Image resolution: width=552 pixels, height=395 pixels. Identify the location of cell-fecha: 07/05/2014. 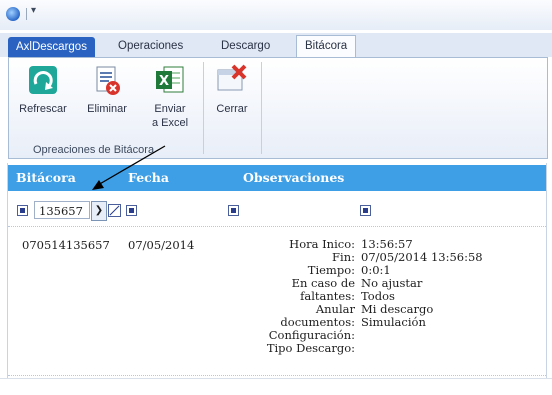
(161, 245).